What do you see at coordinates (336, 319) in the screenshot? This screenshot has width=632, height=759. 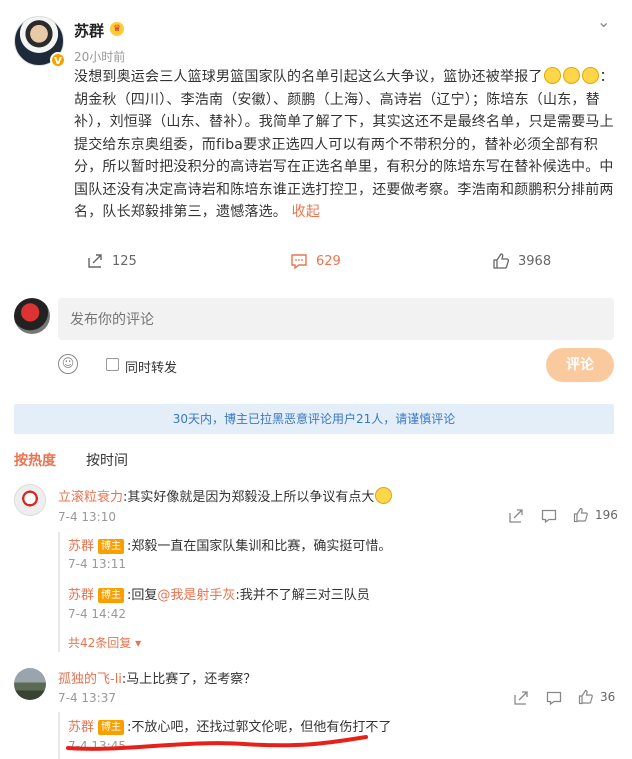 I see `comment-input` at bounding box center [336, 319].